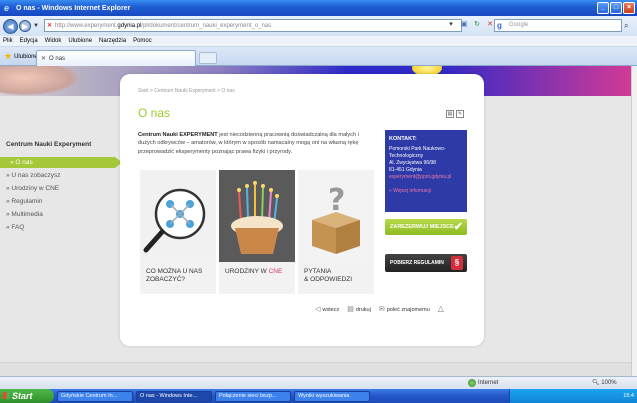 This screenshot has height=403, width=637. What do you see at coordinates (116, 58) in the screenshot?
I see `tab-o-nas: ✕ O nas` at bounding box center [116, 58].